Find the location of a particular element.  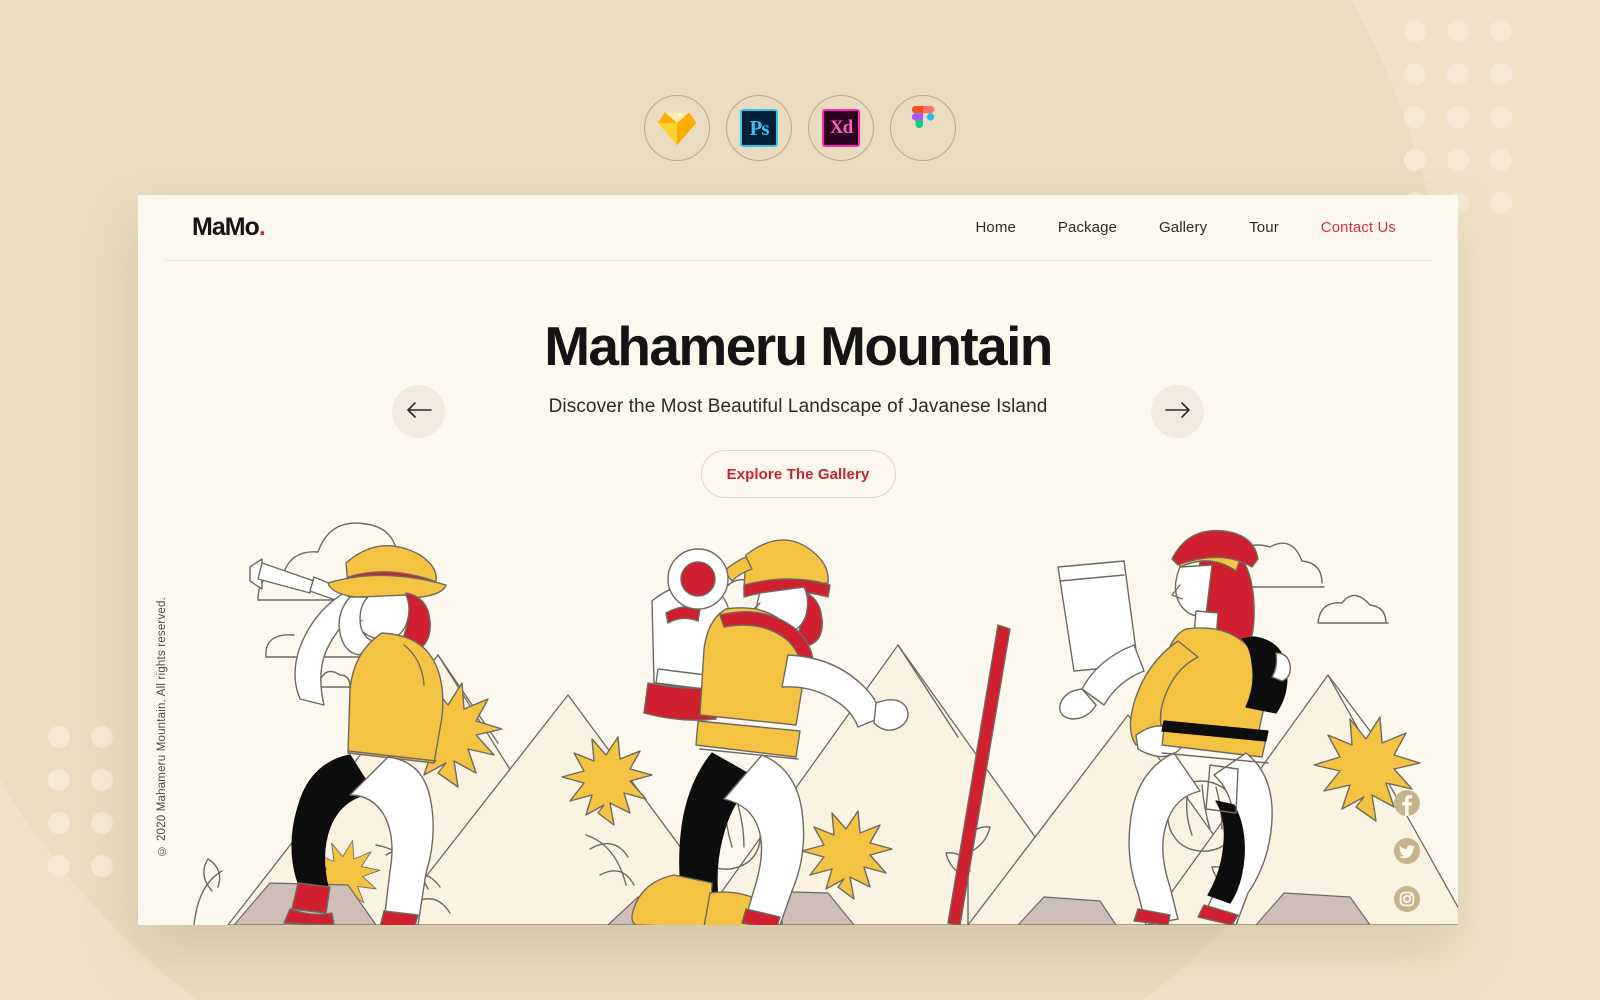

photoshop-icon-button: Ps is located at coordinates (759, 128).